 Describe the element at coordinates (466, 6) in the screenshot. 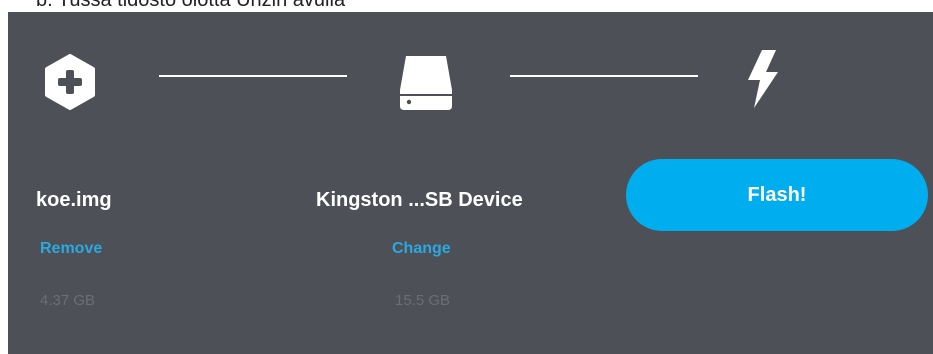

I see `caption-strip: b. Tussa tidosto olotta Unzin avulla` at that location.